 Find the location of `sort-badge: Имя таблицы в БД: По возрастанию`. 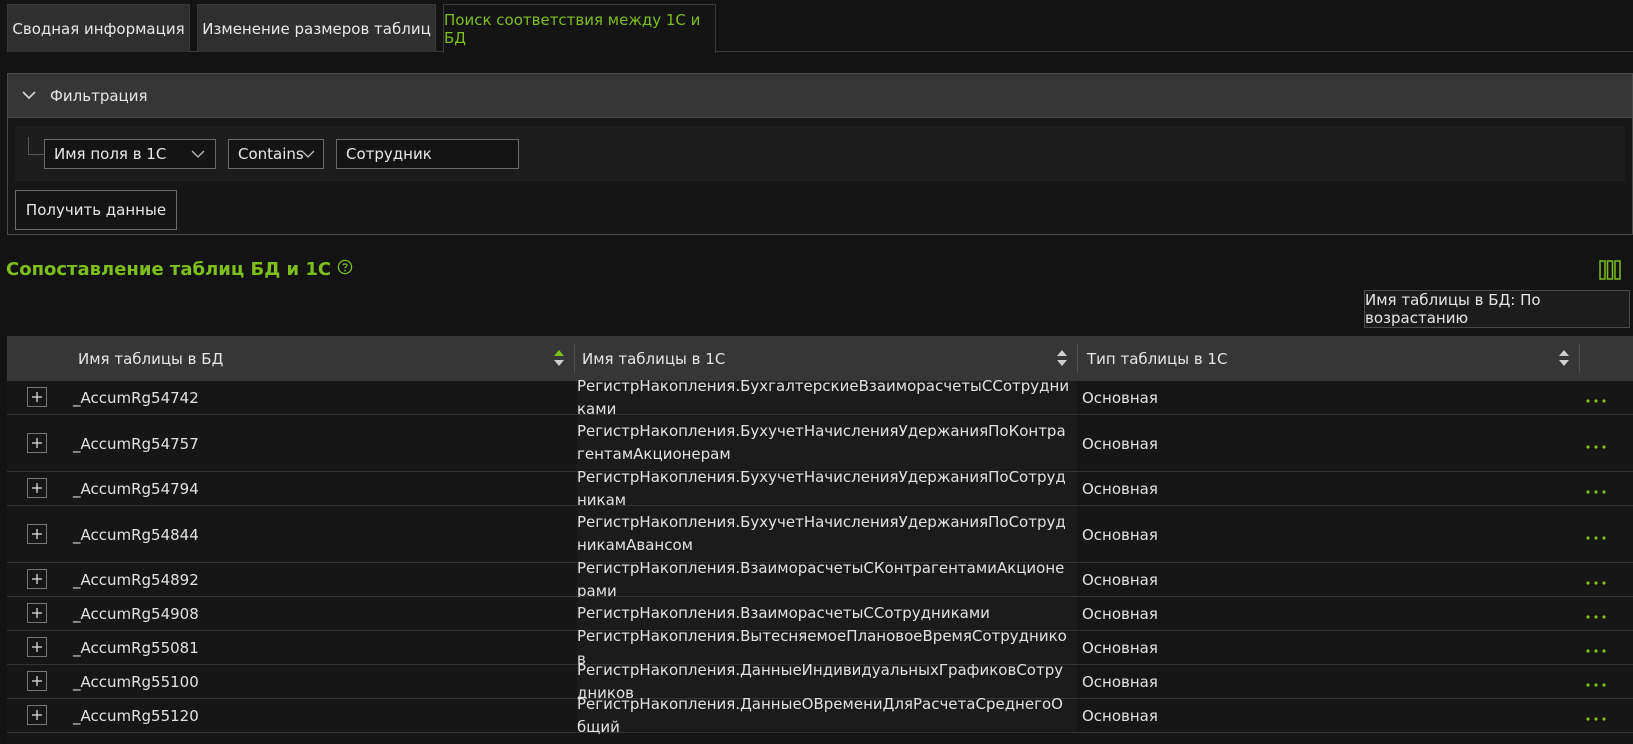

sort-badge: Имя таблицы в БД: По возрастанию is located at coordinates (1497, 309).